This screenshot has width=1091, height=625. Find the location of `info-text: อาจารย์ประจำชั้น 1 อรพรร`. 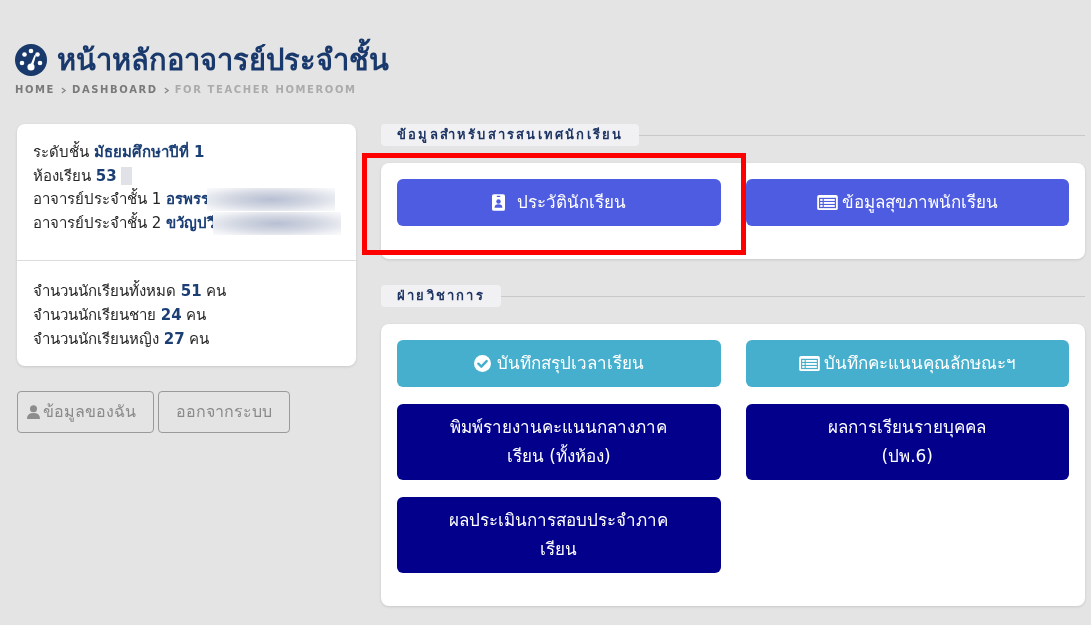

info-text: อาจารย์ประจำชั้น 1 อรพรร is located at coordinates (121, 199).